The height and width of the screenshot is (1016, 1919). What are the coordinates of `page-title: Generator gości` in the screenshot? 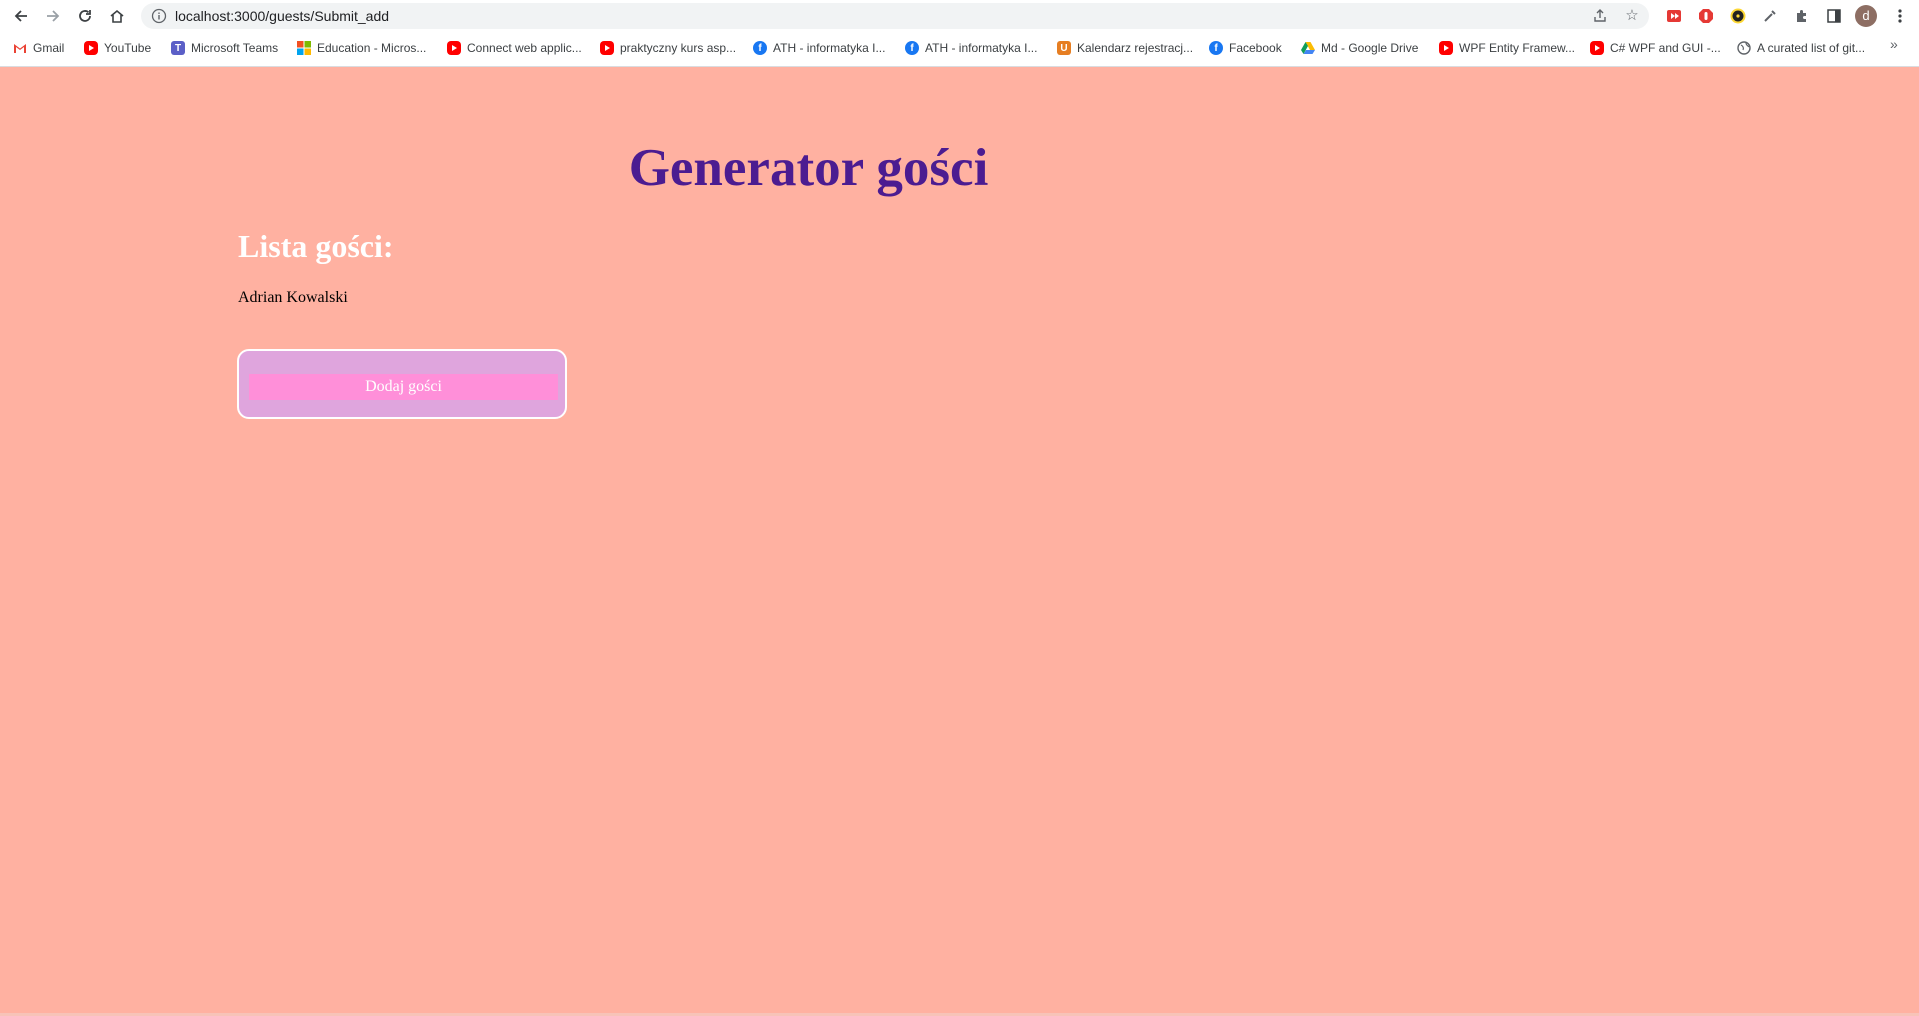 It's located at (808, 168).